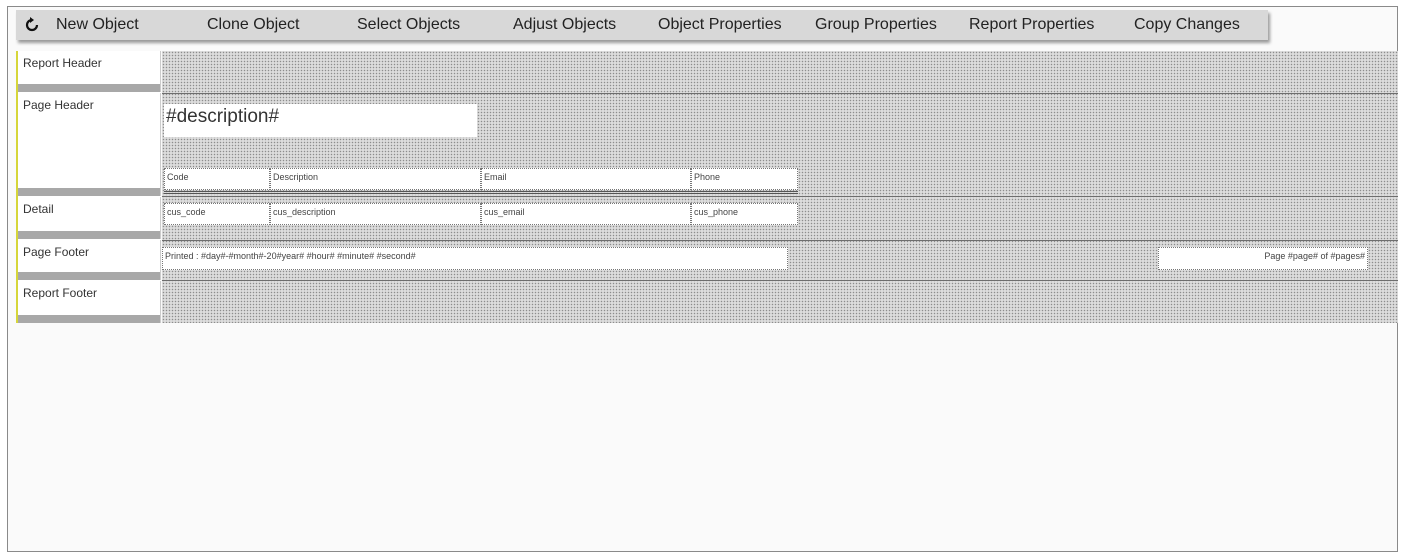 This screenshot has width=1407, height=554. What do you see at coordinates (253, 25) in the screenshot?
I see `clone-object-button: Clone Object` at bounding box center [253, 25].